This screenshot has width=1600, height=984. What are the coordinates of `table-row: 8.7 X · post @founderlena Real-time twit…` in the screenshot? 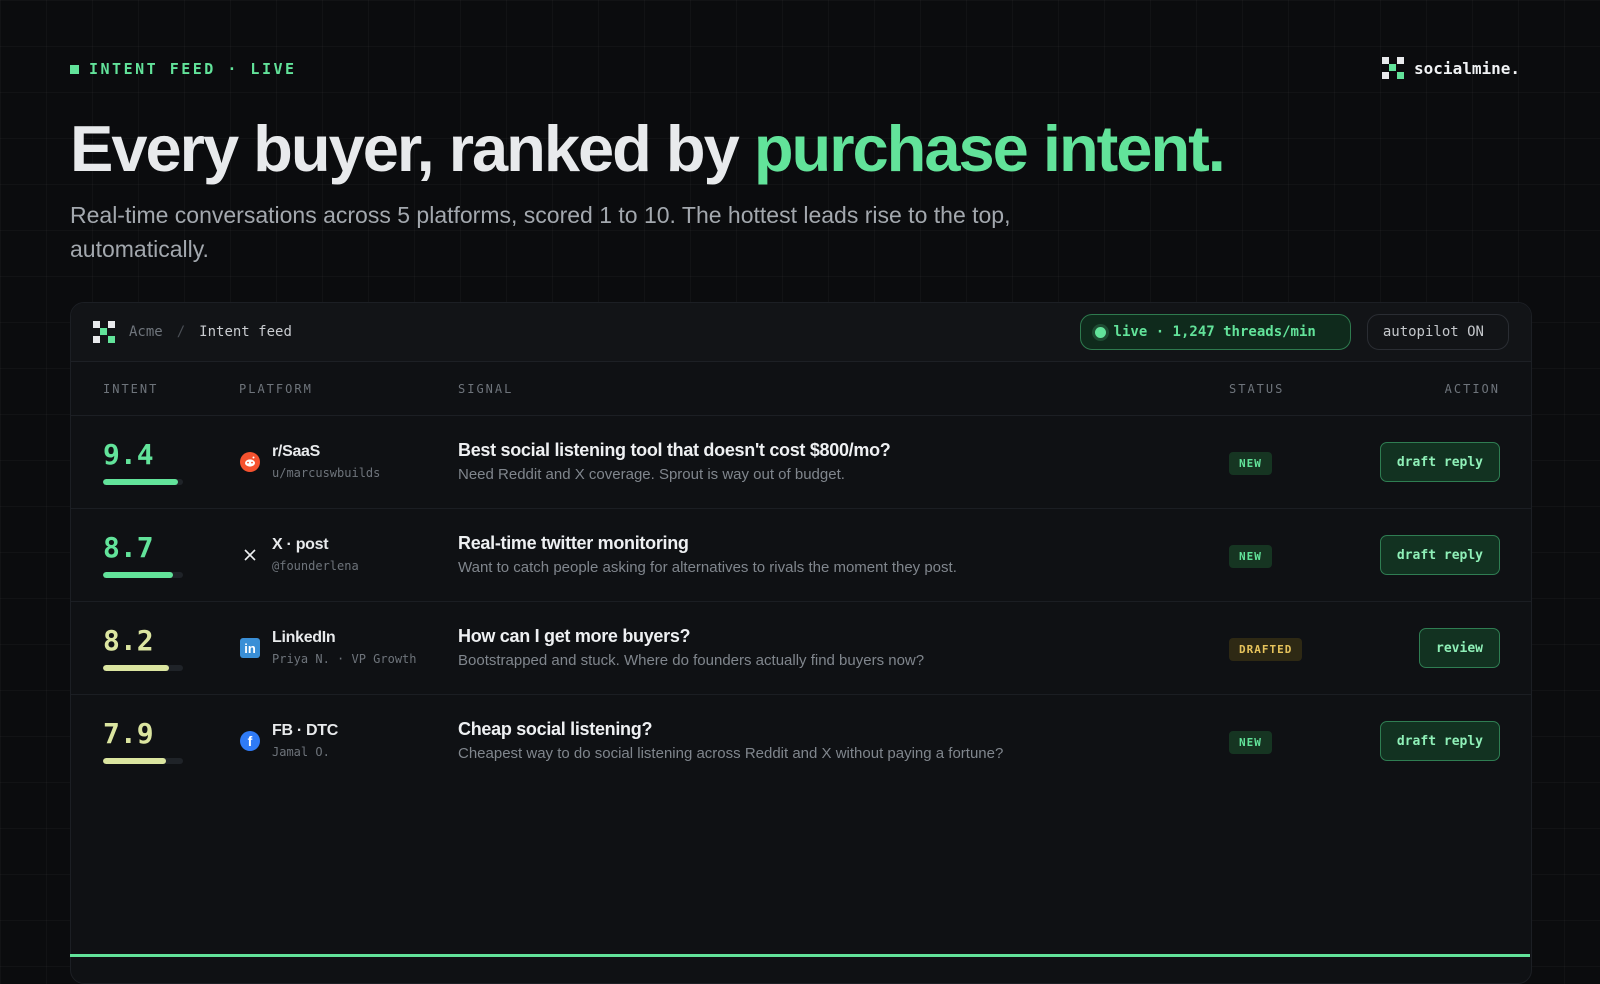 It's located at (801, 555).